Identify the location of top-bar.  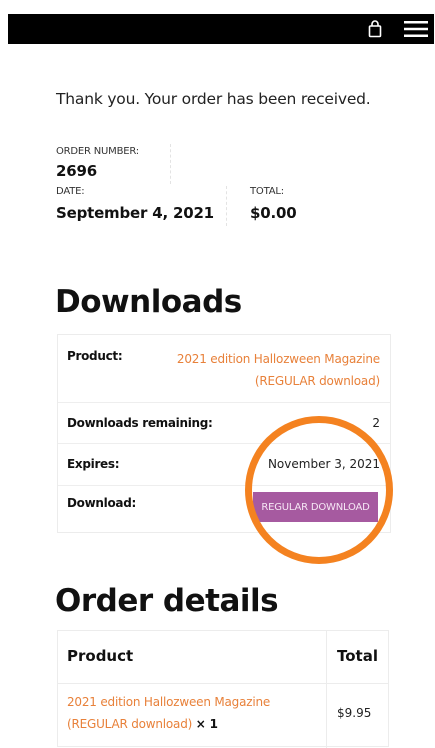
(221, 29).